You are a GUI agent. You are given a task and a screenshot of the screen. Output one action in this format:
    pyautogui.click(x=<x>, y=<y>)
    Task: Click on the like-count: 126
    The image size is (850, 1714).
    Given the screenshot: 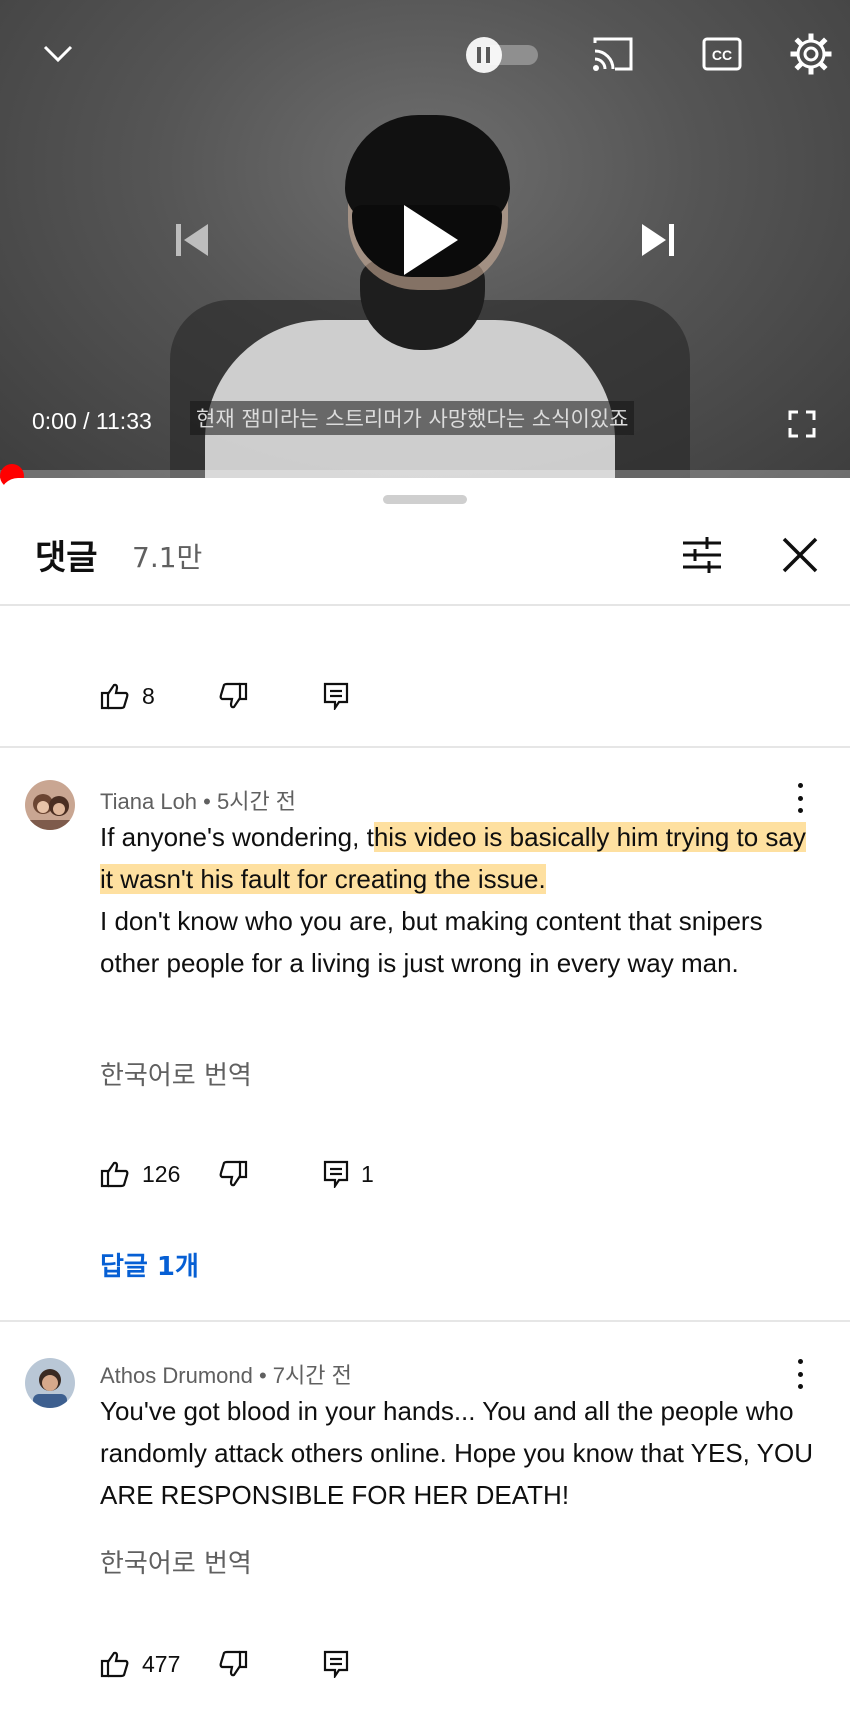 What is the action you would take?
    pyautogui.click(x=161, y=1173)
    